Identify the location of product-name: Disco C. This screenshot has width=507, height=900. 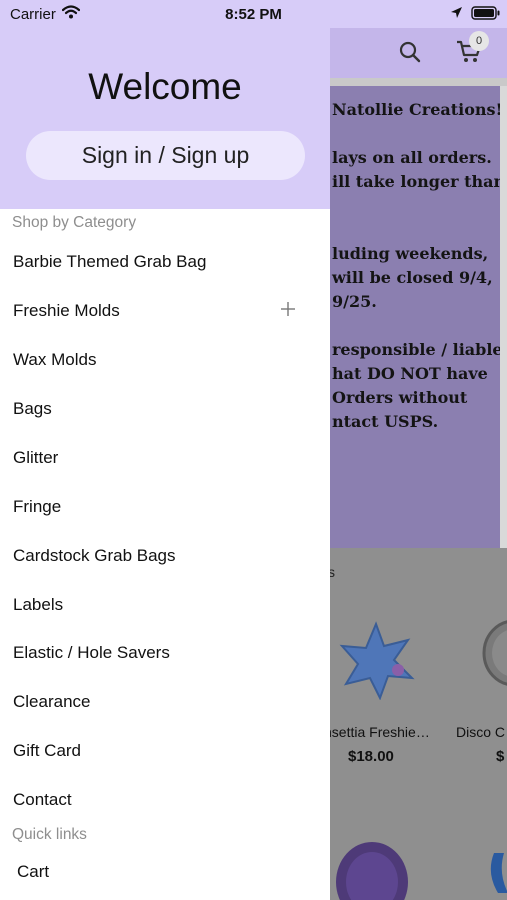
(480, 732).